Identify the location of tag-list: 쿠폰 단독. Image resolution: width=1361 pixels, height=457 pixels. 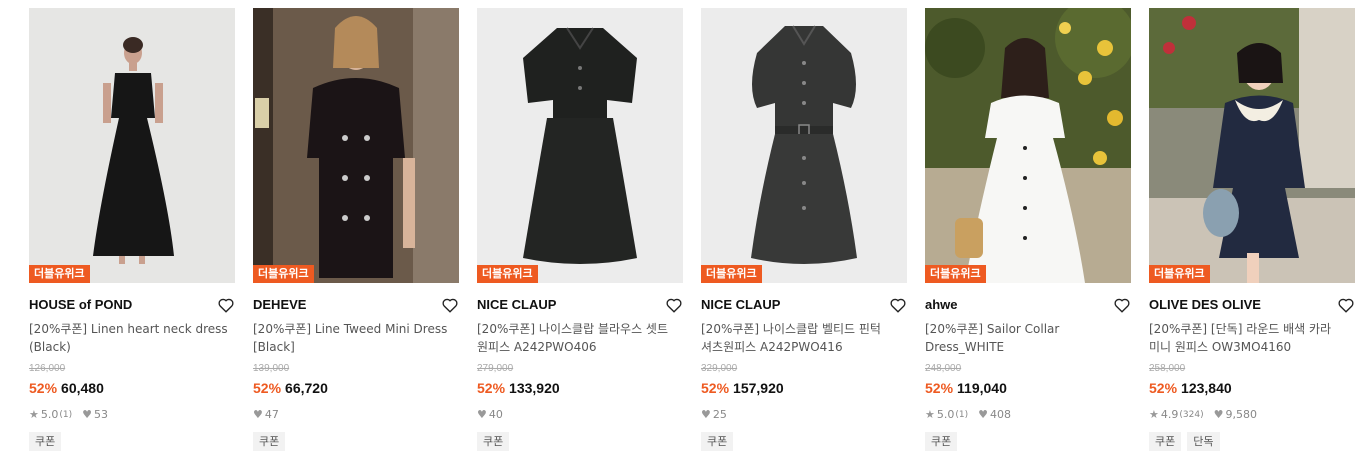
(1184, 441).